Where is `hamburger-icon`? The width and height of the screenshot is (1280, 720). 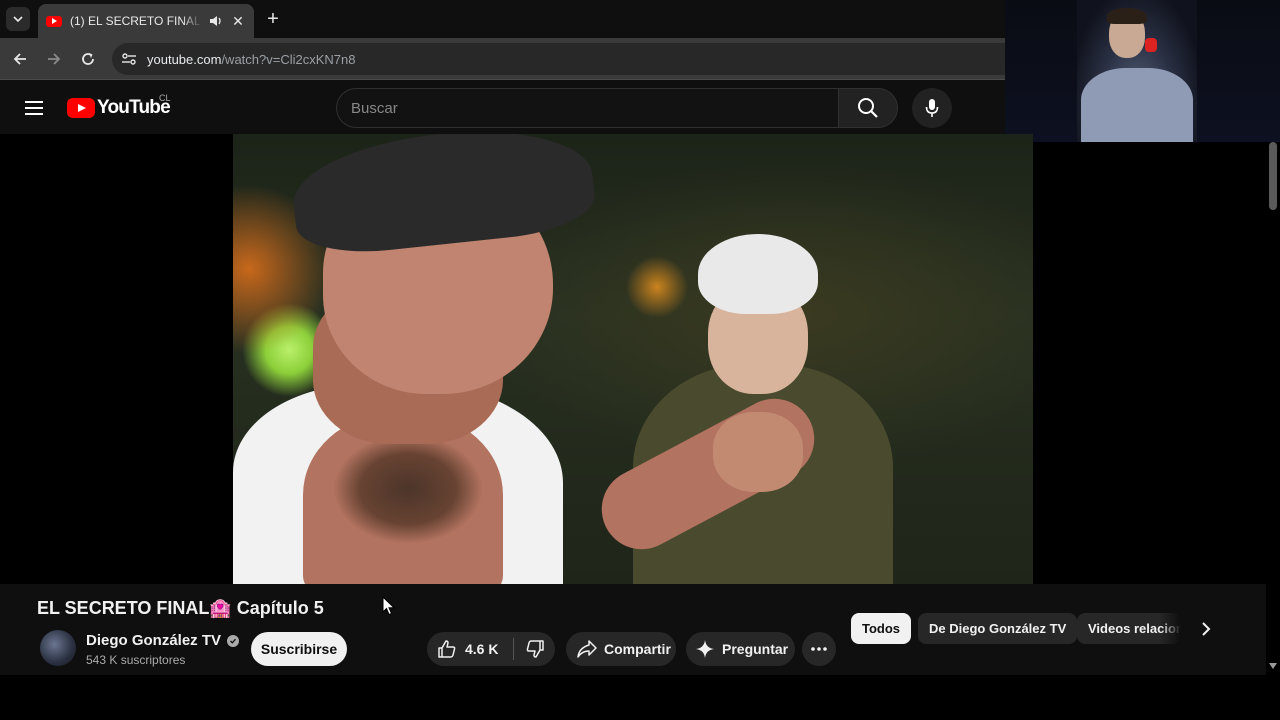 hamburger-icon is located at coordinates (34, 108).